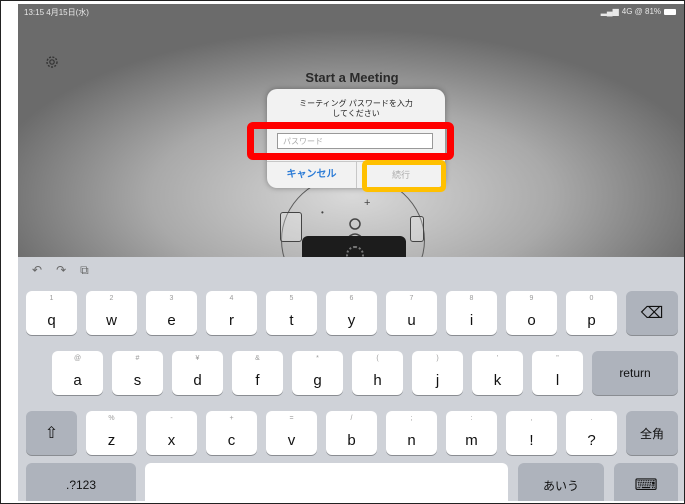 This screenshot has width=685, height=504. I want to click on redo-icon: ↷, so click(61, 270).